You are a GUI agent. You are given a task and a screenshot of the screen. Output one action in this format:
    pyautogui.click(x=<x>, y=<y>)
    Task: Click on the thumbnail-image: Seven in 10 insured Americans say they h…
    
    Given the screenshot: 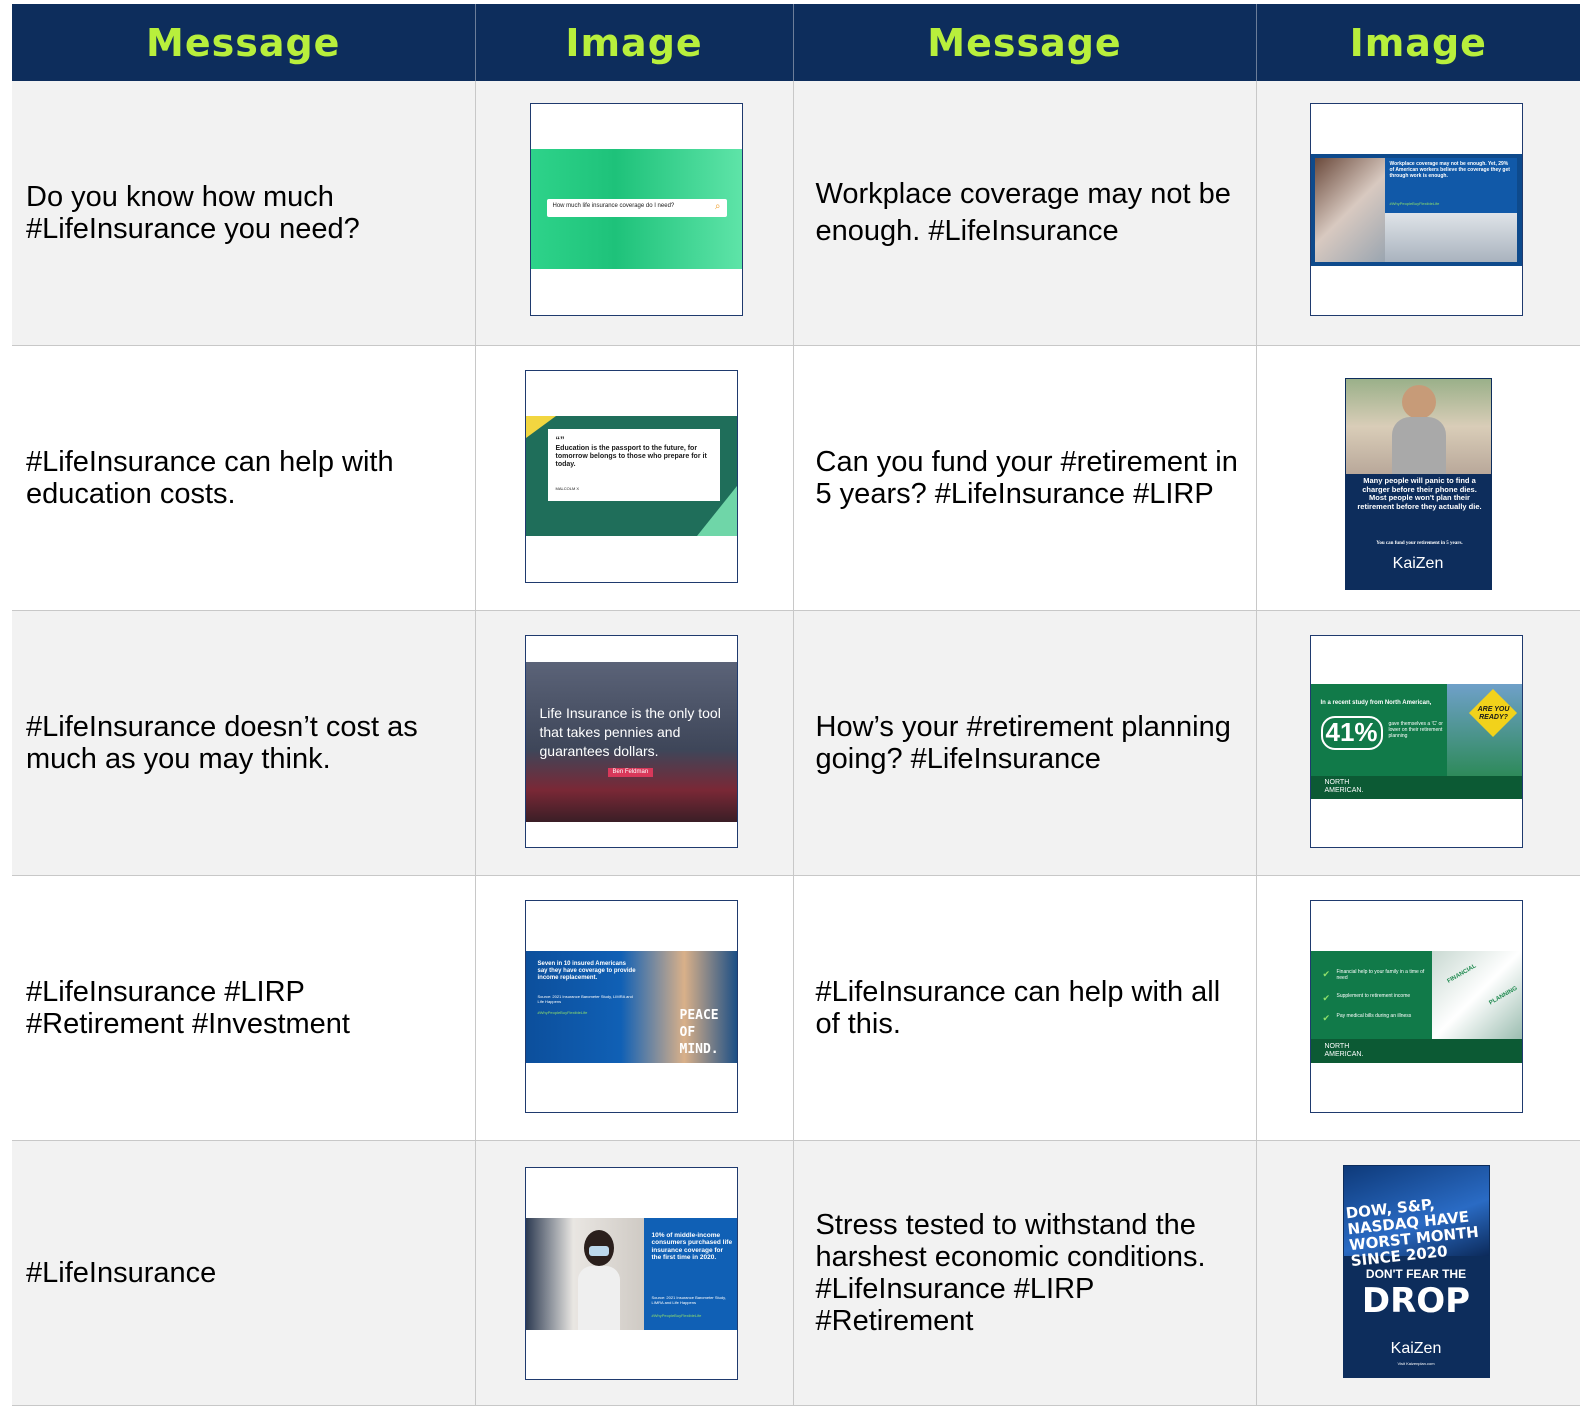 What is the action you would take?
    pyautogui.click(x=631, y=1006)
    